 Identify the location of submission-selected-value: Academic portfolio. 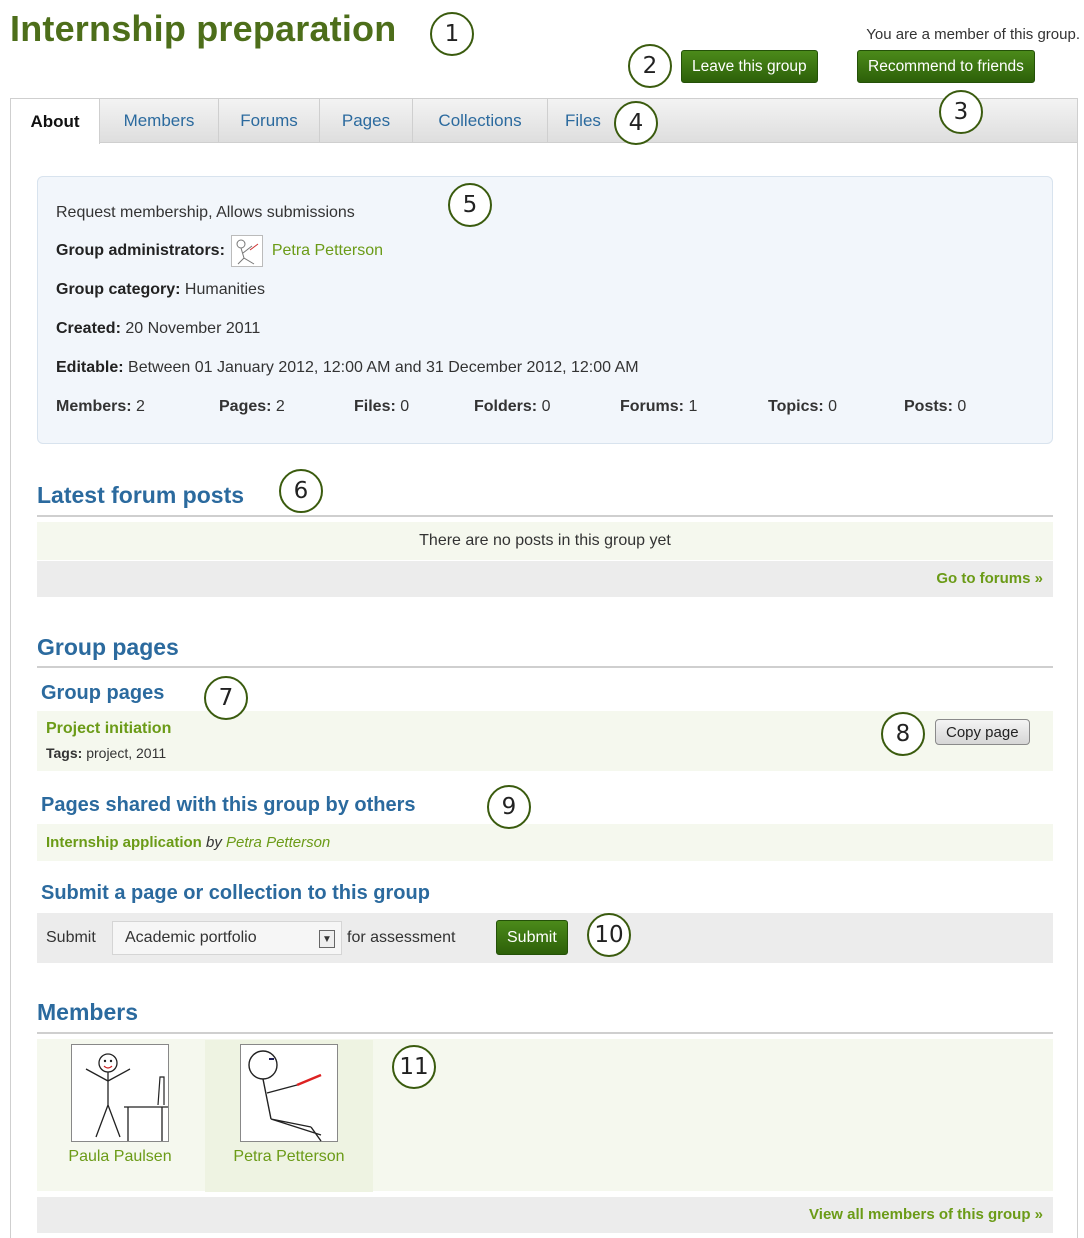
(191, 937).